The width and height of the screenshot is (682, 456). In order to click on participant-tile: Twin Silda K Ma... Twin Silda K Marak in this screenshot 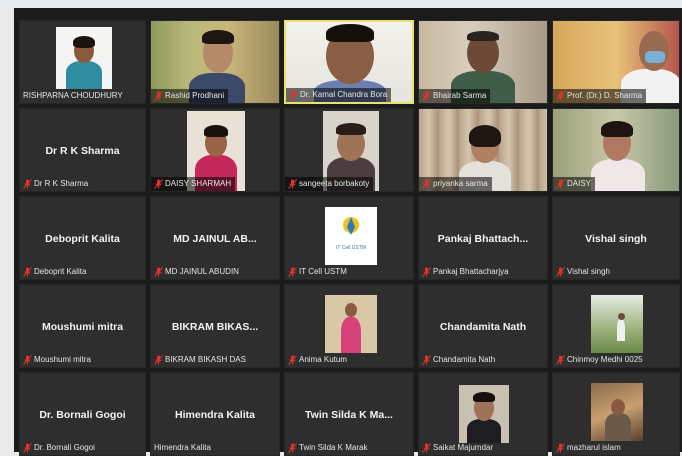, I will do `click(349, 414)`.